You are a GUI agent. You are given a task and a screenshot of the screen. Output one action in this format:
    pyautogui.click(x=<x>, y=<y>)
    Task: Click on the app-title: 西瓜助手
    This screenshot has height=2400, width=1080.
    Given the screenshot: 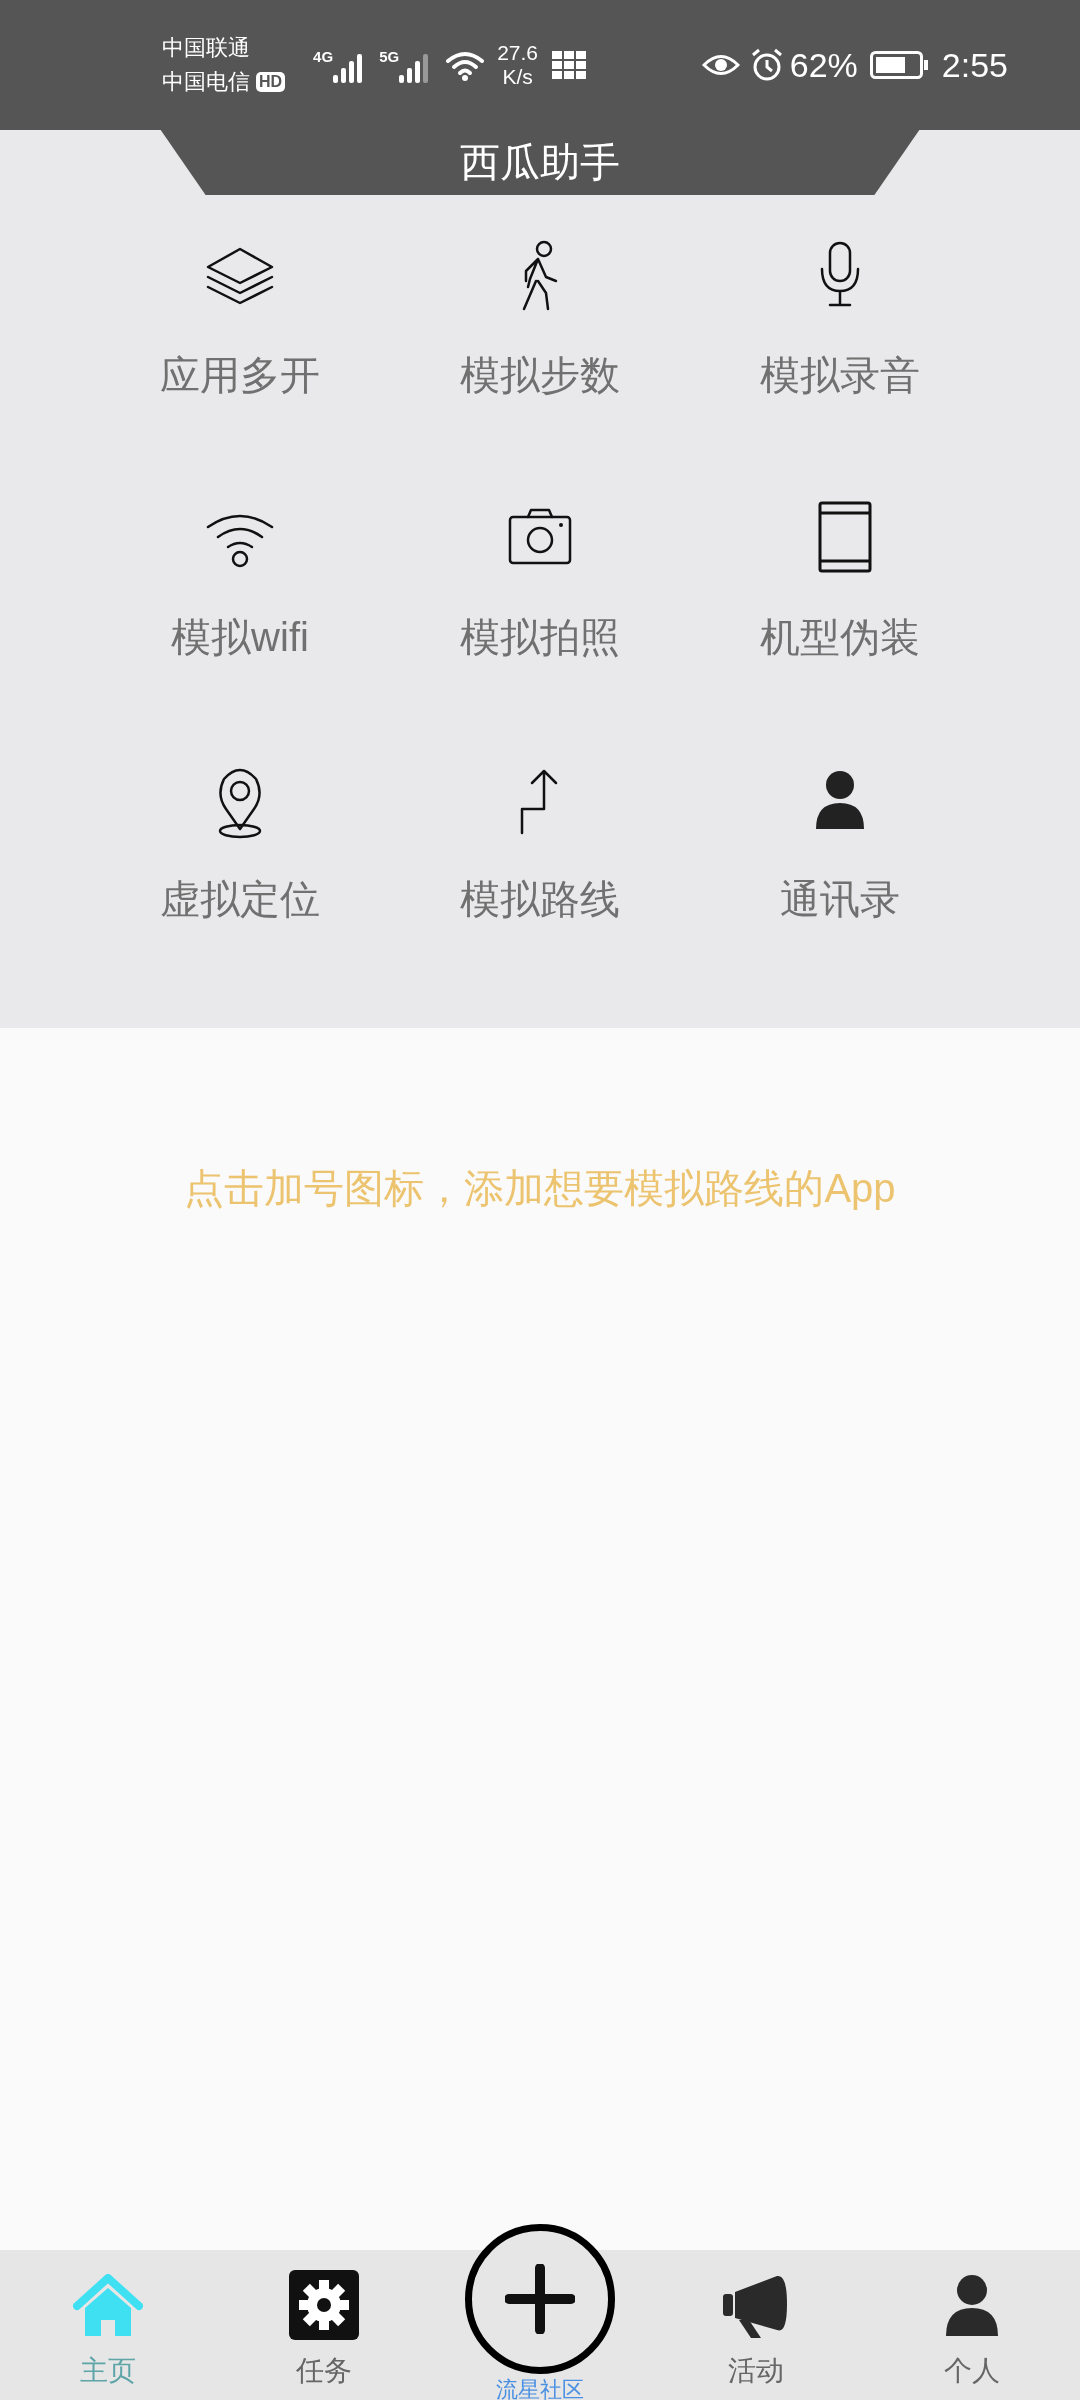 What is the action you would take?
    pyautogui.click(x=540, y=162)
    